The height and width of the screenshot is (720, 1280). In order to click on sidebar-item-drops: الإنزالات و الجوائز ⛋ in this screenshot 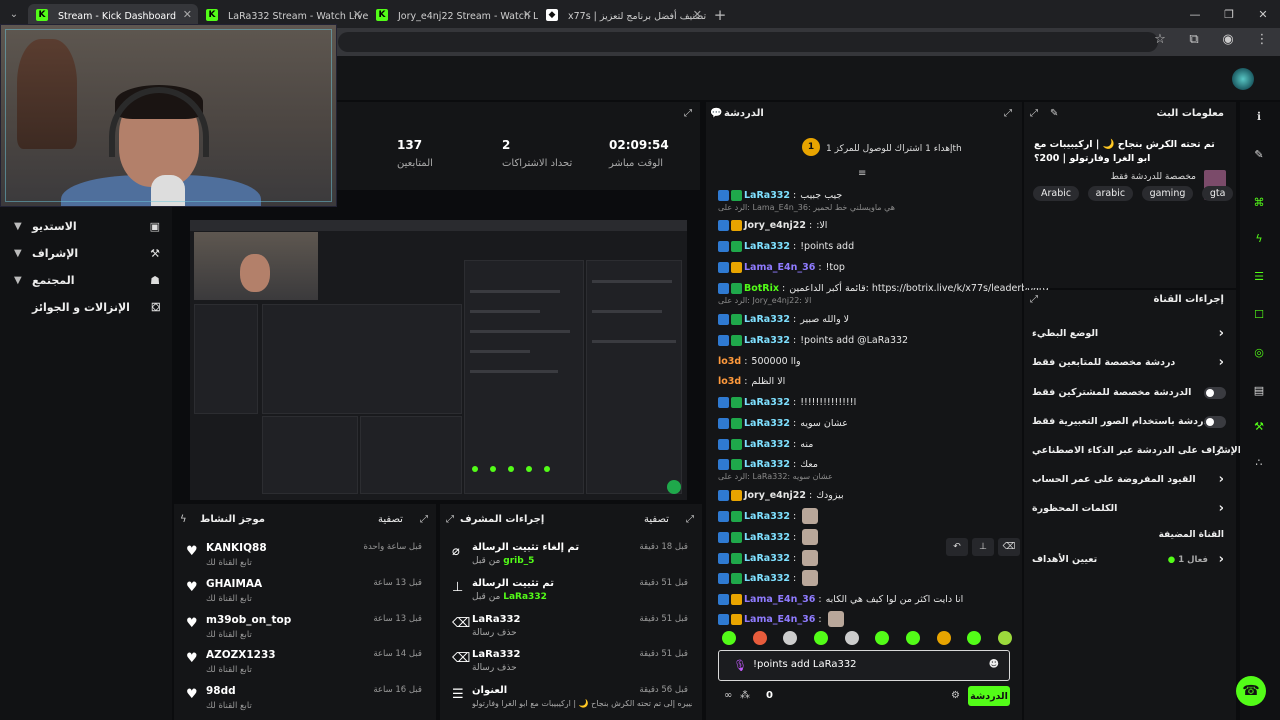, I will do `click(86, 307)`.